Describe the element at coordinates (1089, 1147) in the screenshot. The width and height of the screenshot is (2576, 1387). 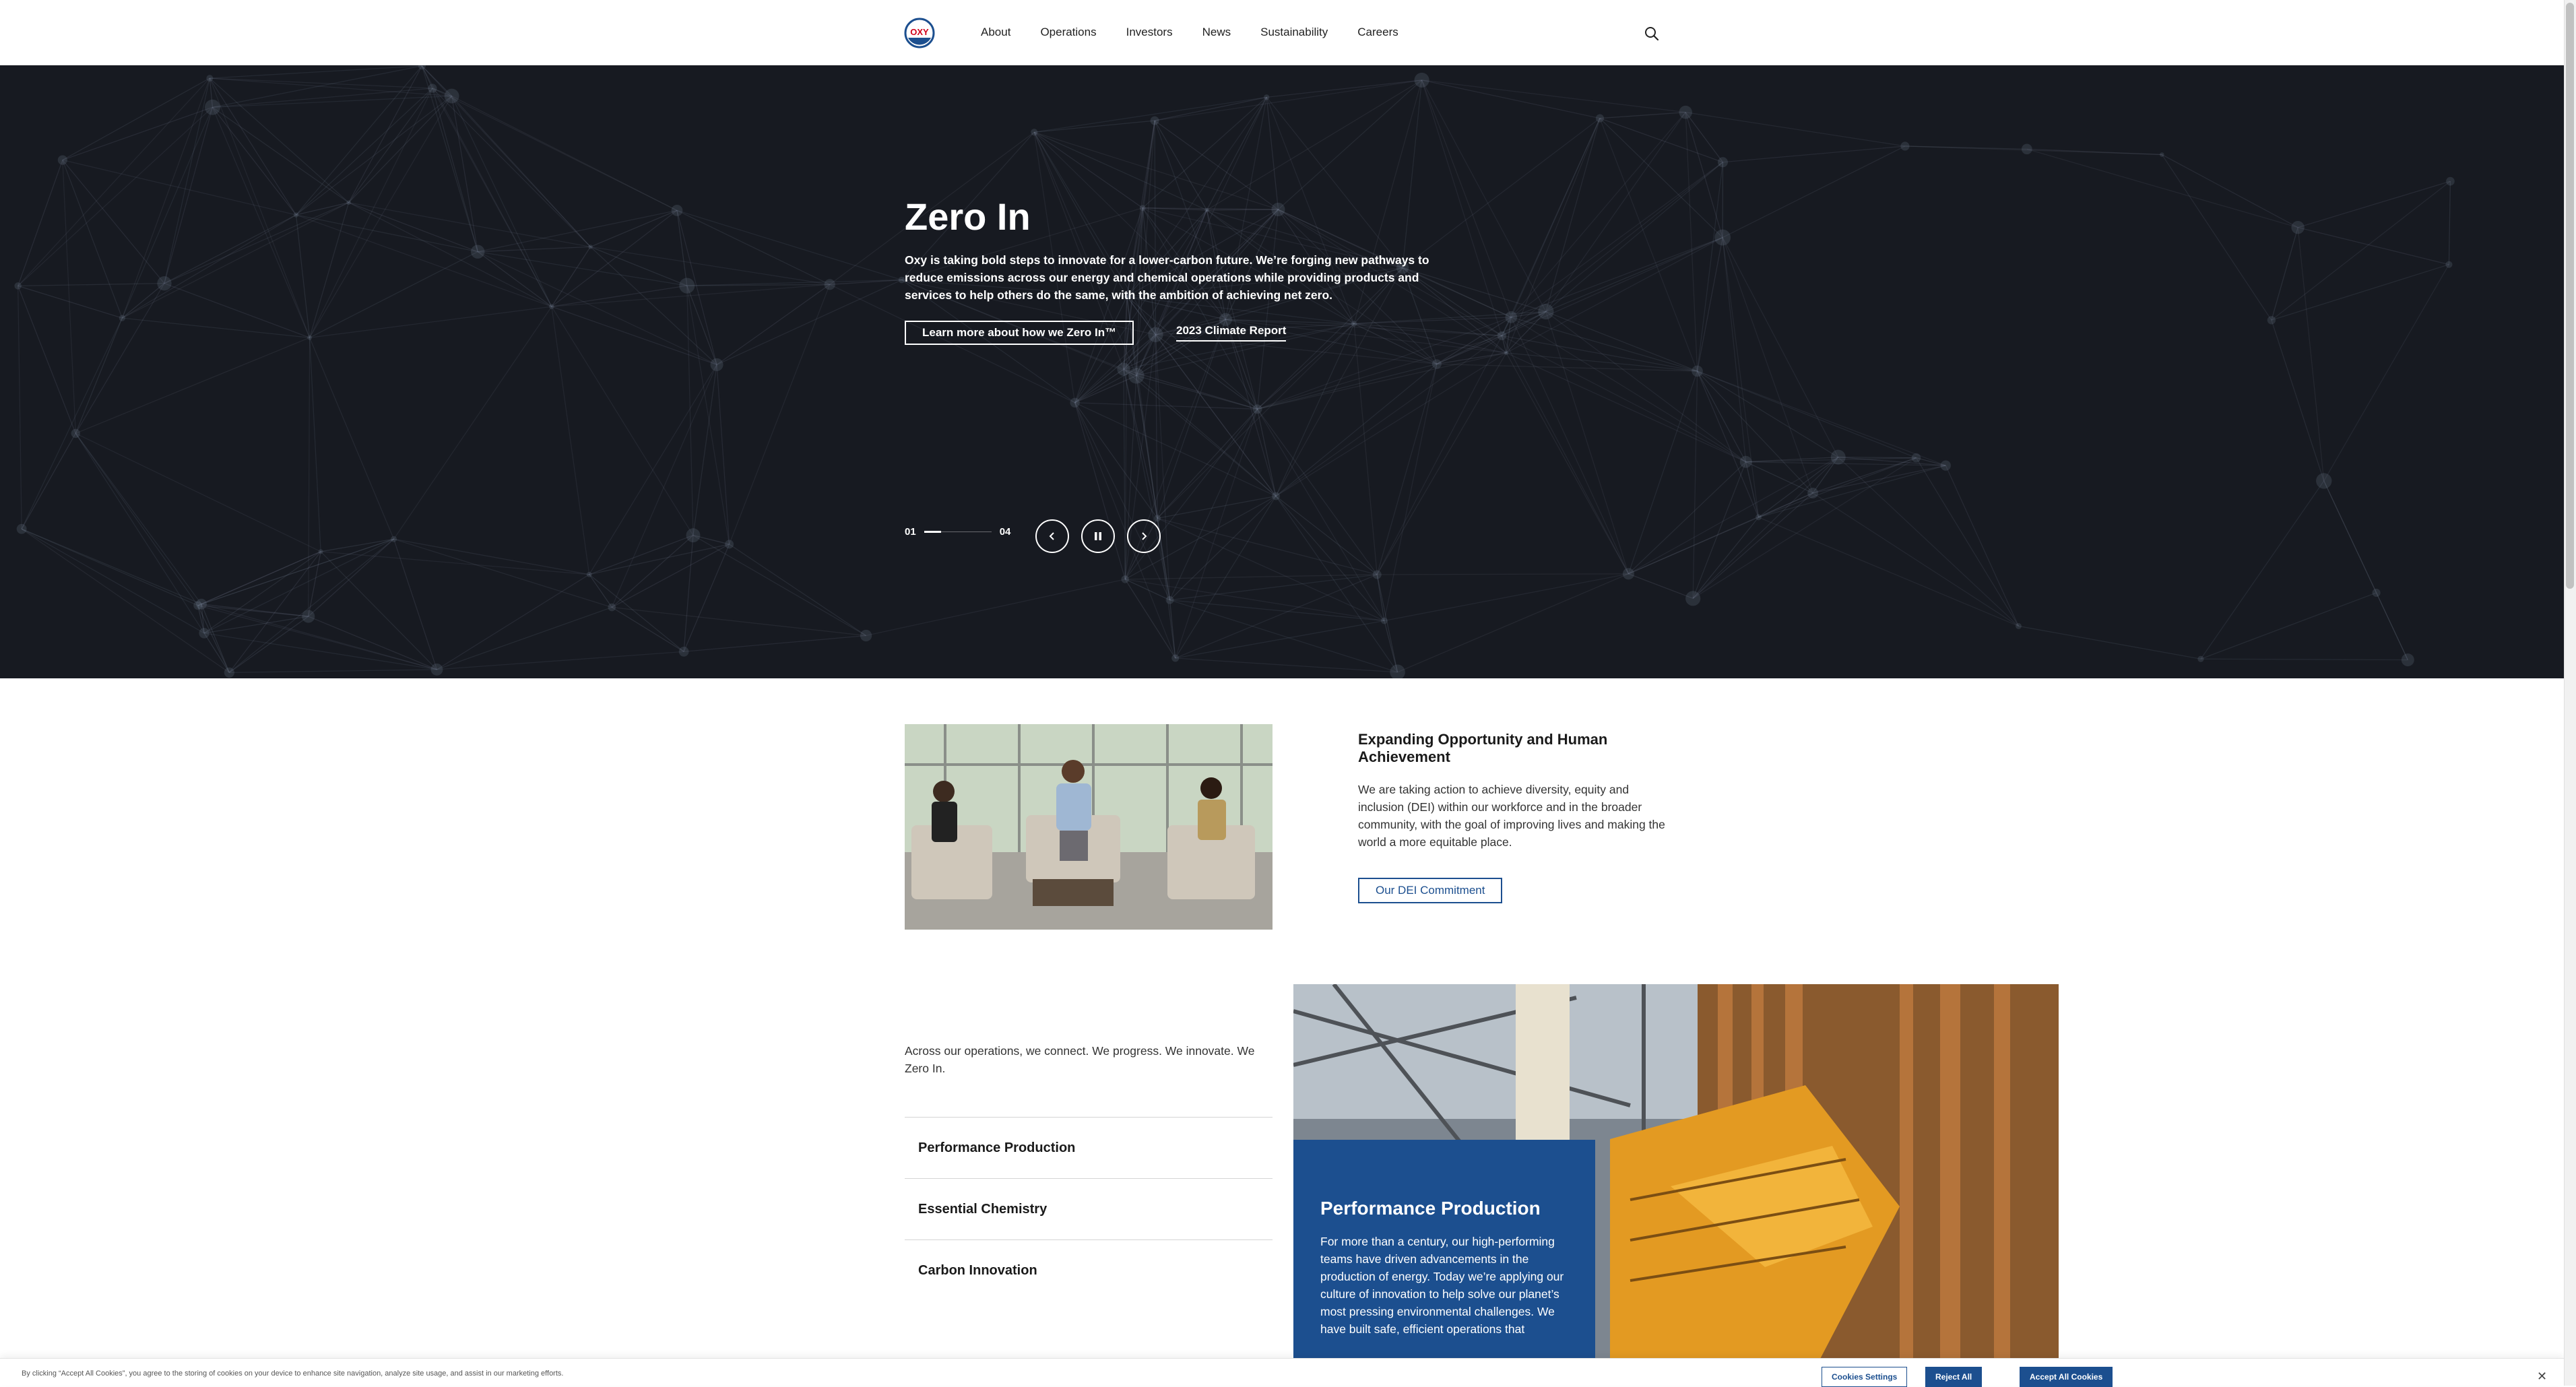
I see `ops-item-performance-production: Performance Production` at that location.